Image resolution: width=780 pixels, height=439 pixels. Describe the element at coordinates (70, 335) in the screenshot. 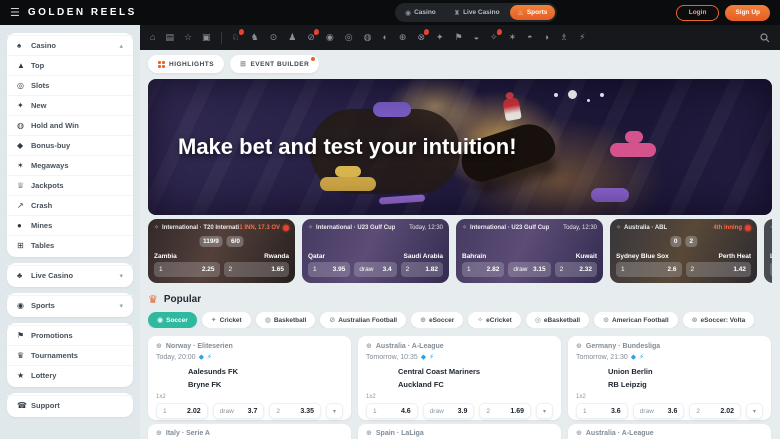

I see `sidebar-item: ⚑ Promotions` at that location.